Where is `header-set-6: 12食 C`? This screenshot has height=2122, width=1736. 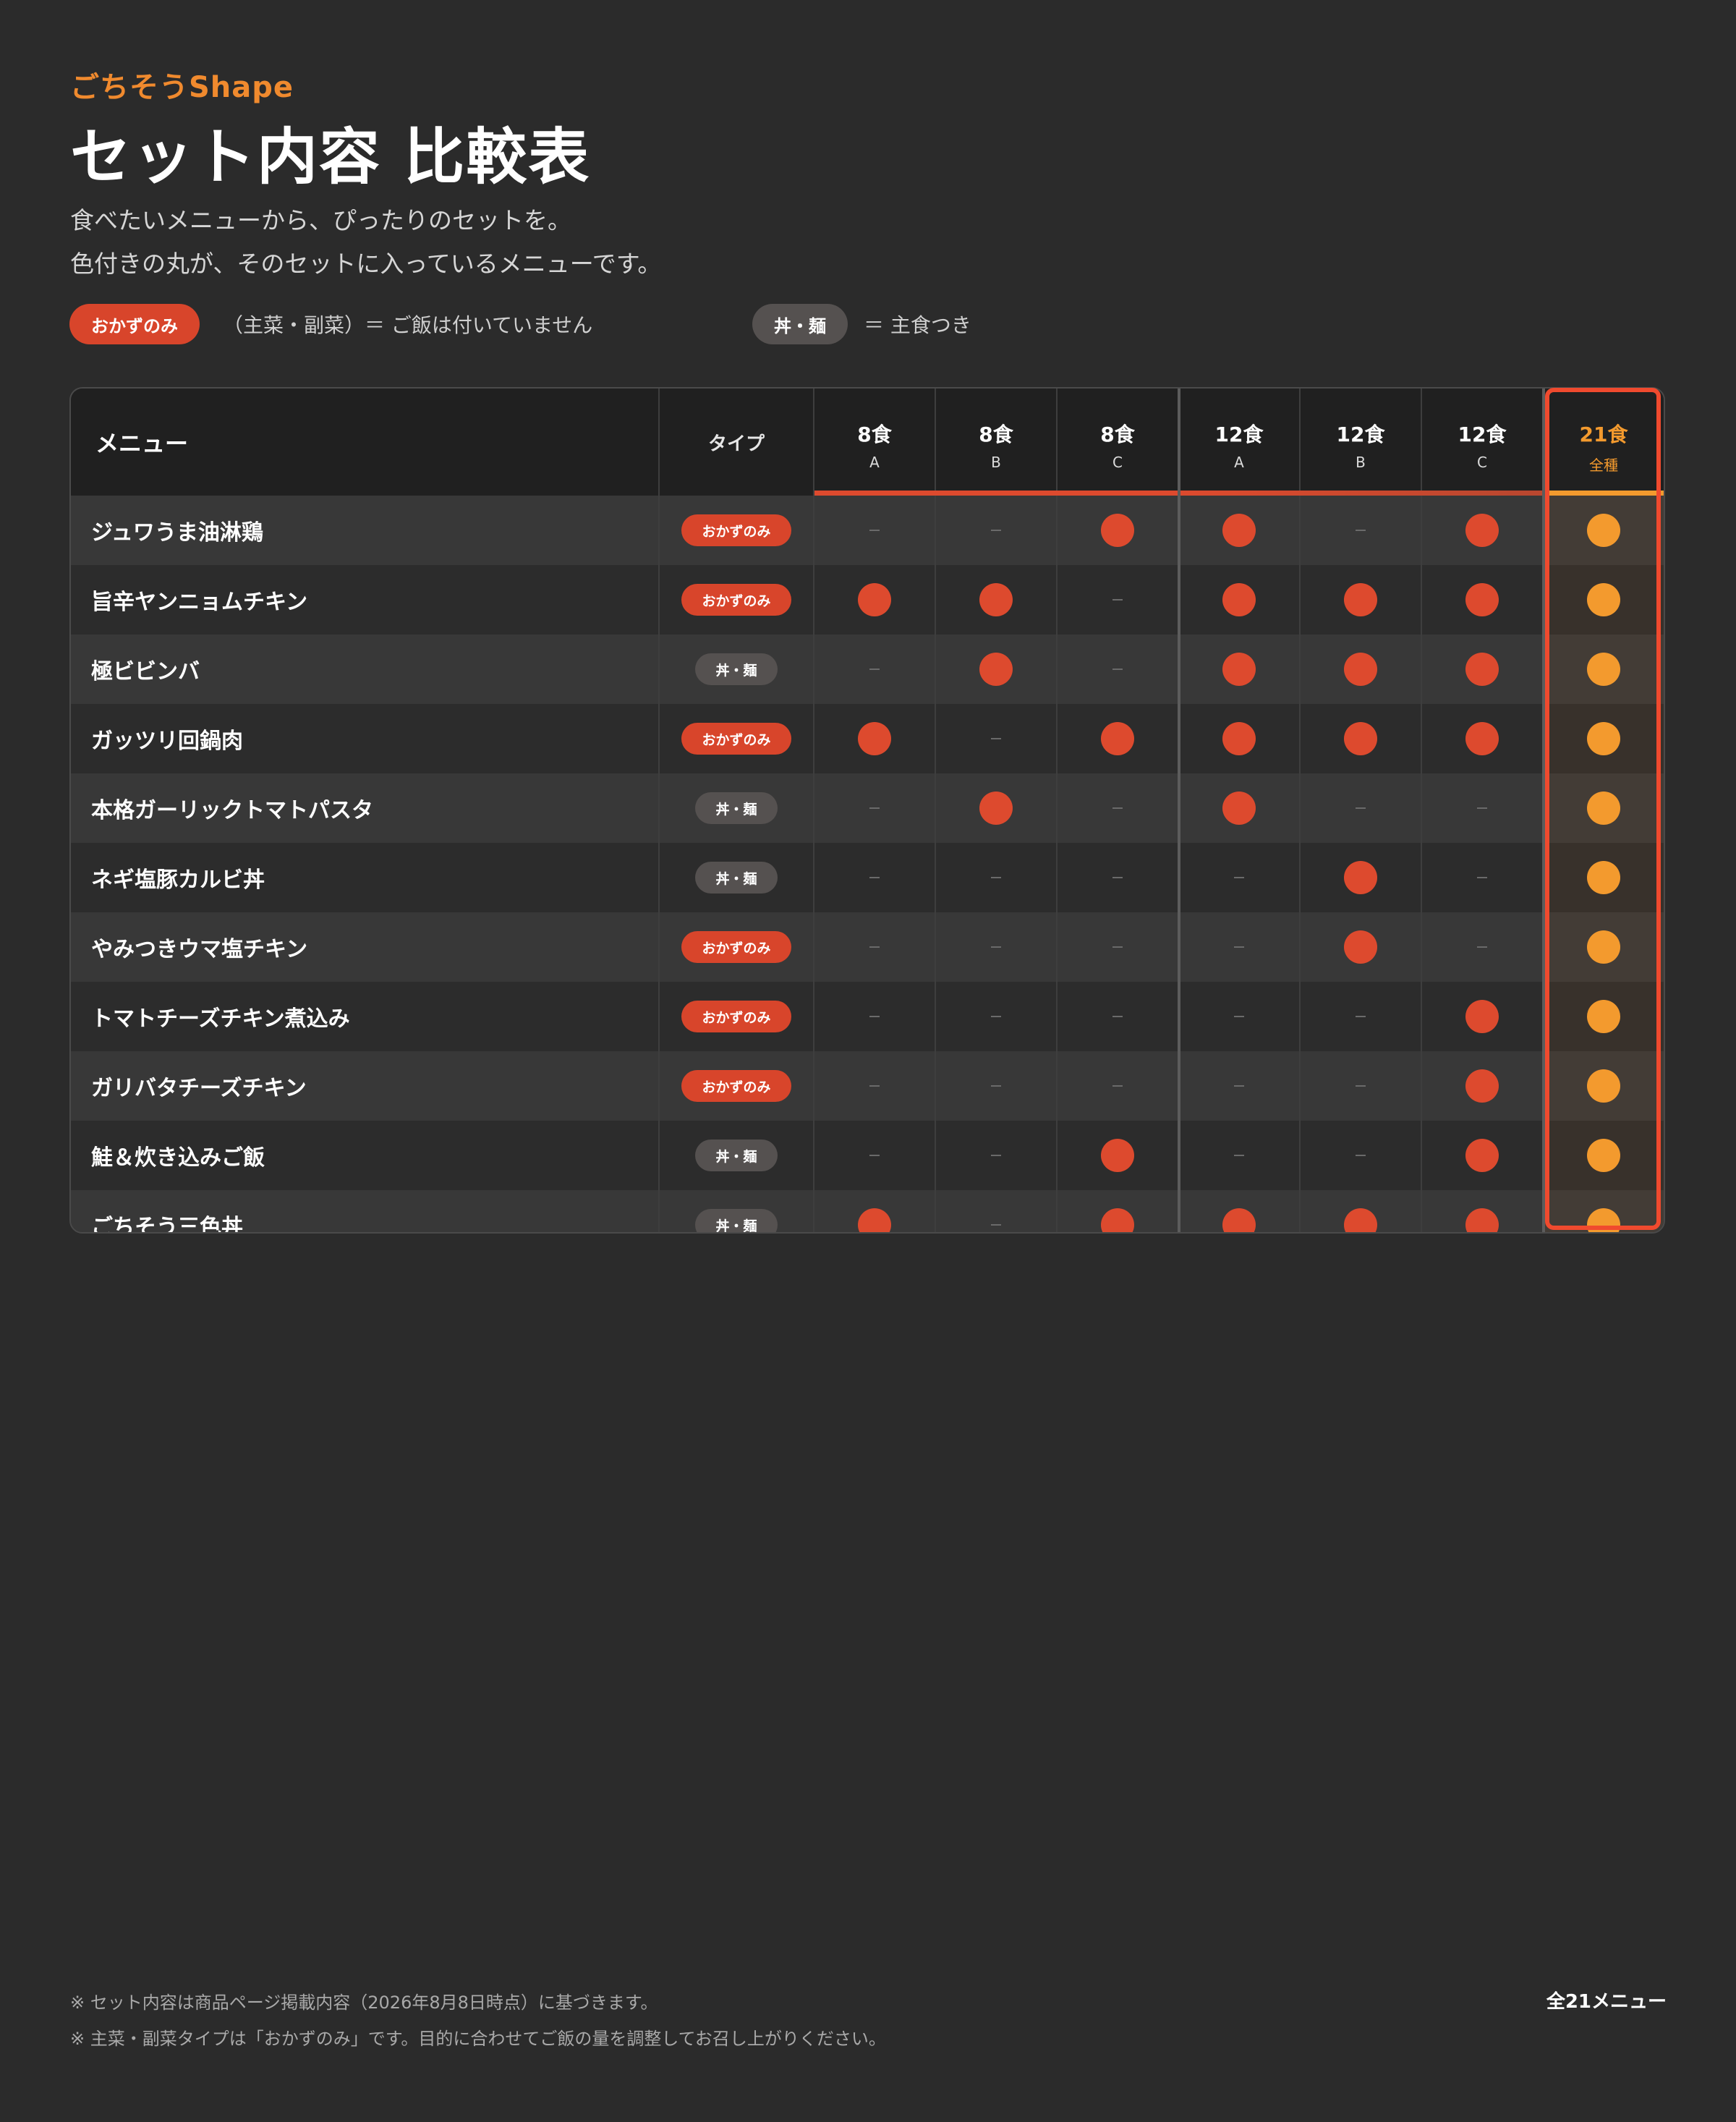
header-set-6: 12食 C is located at coordinates (1483, 442).